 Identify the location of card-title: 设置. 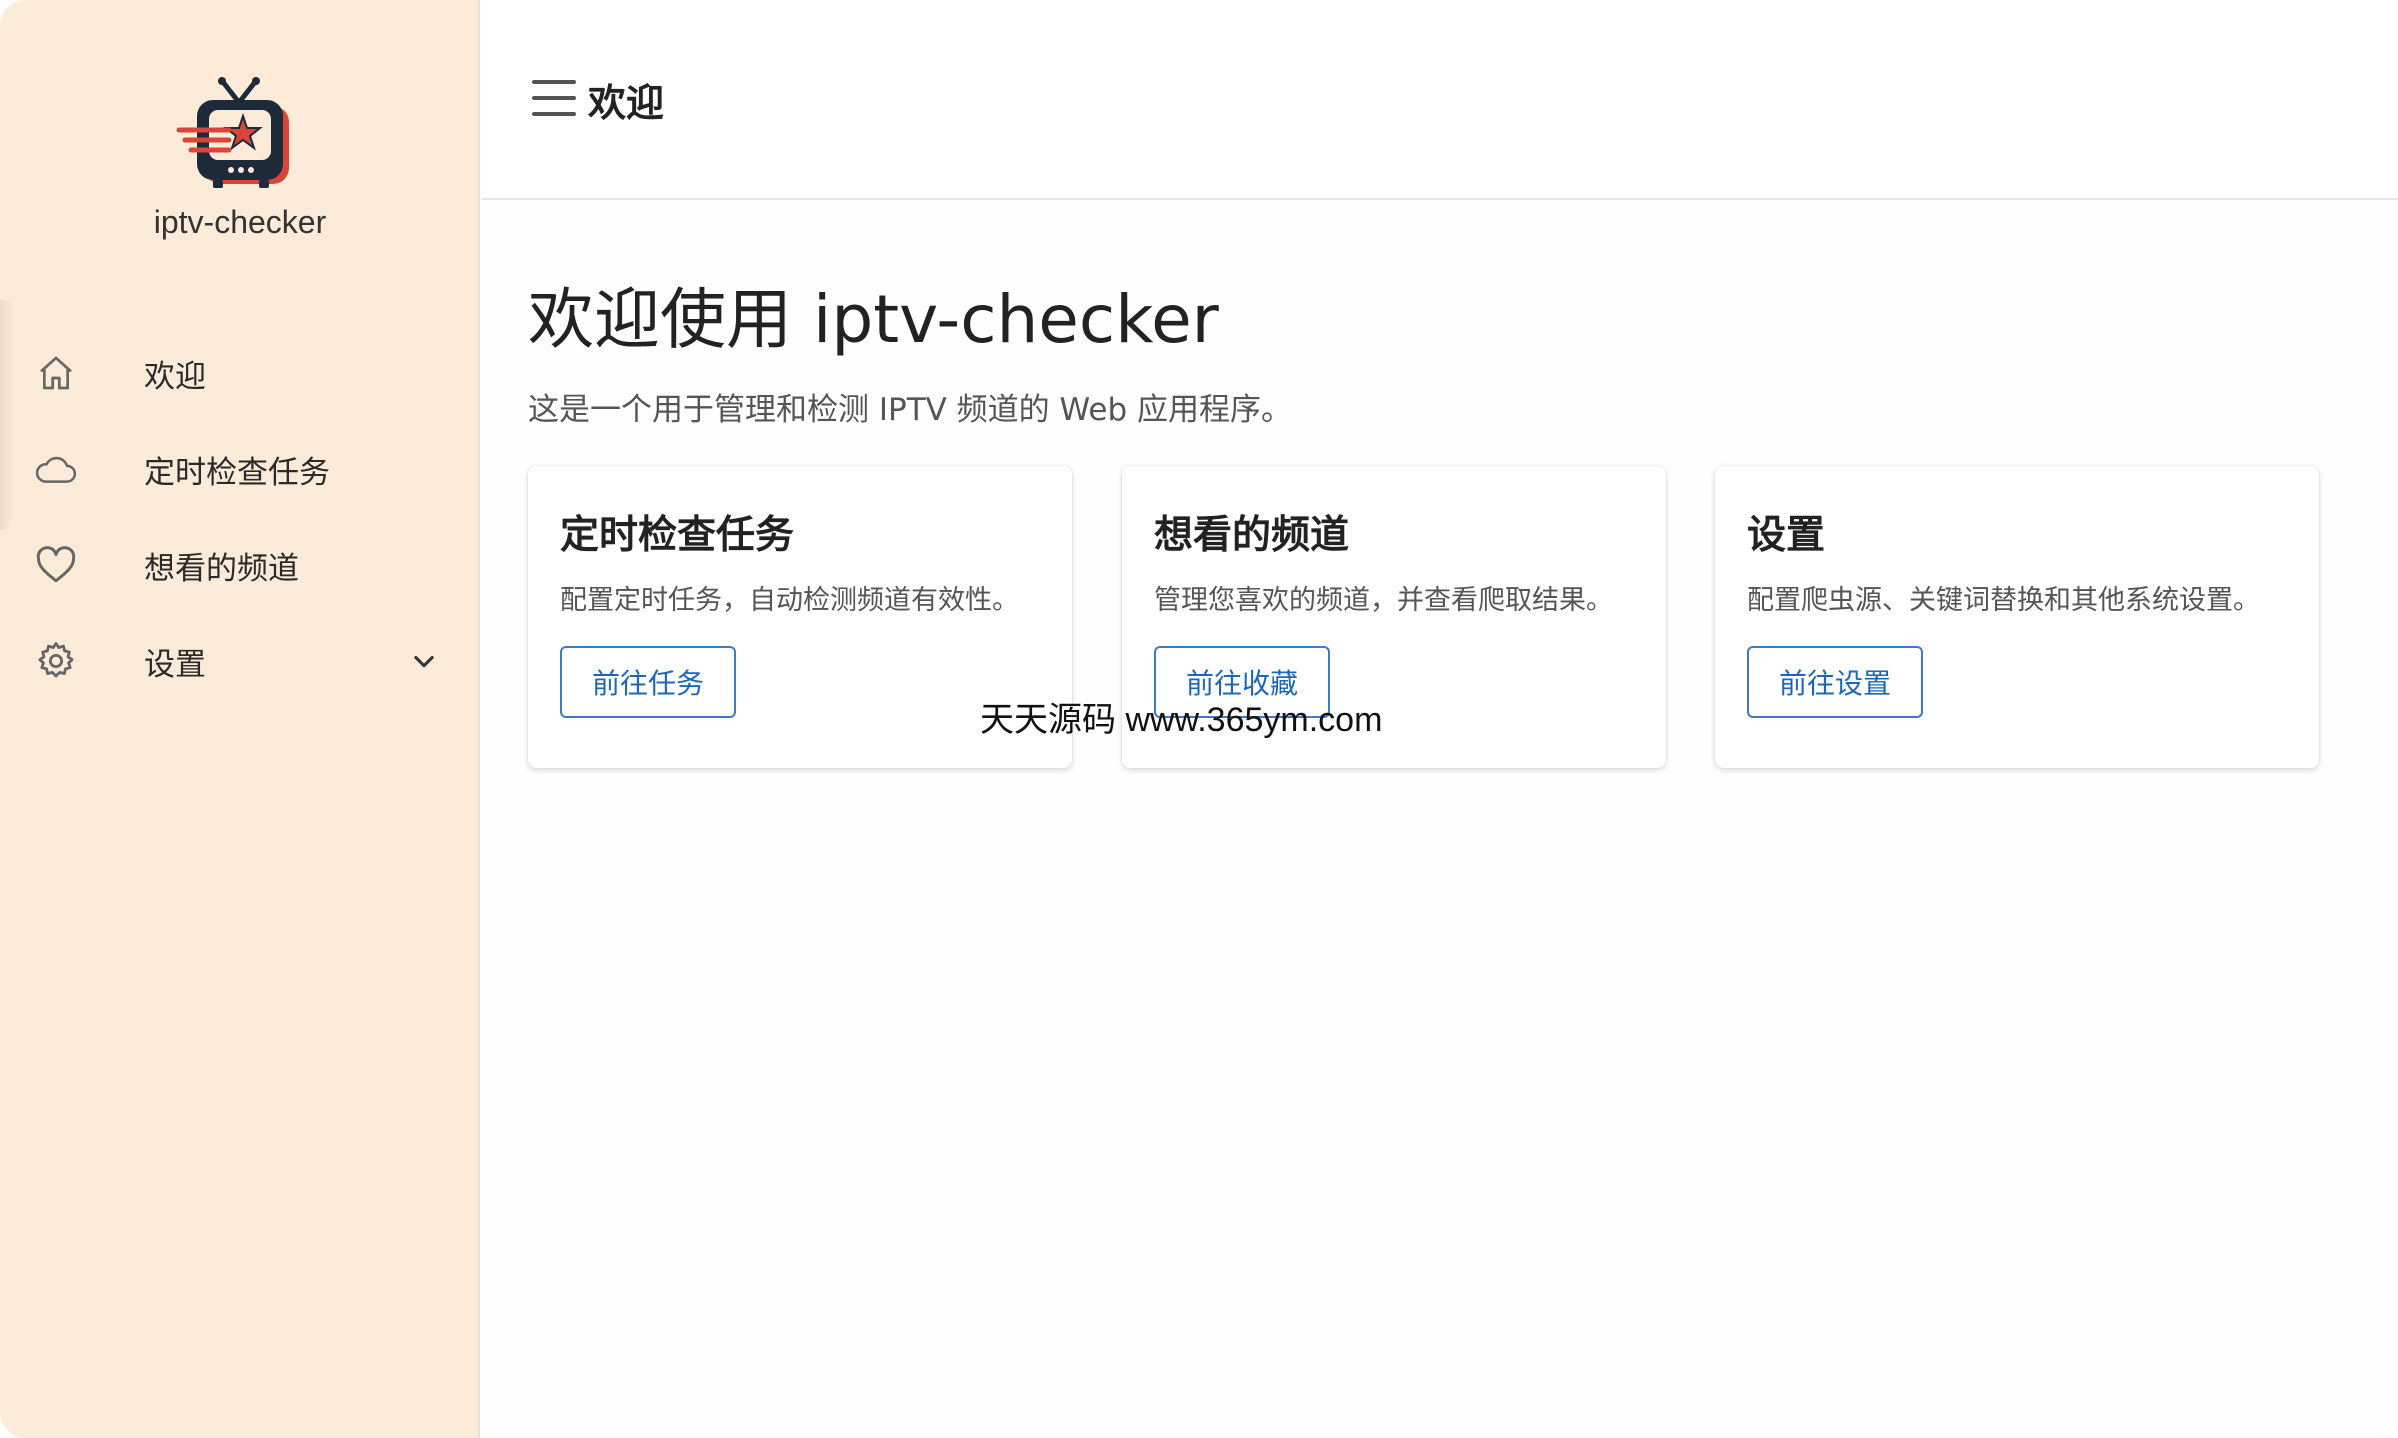
(1786, 535).